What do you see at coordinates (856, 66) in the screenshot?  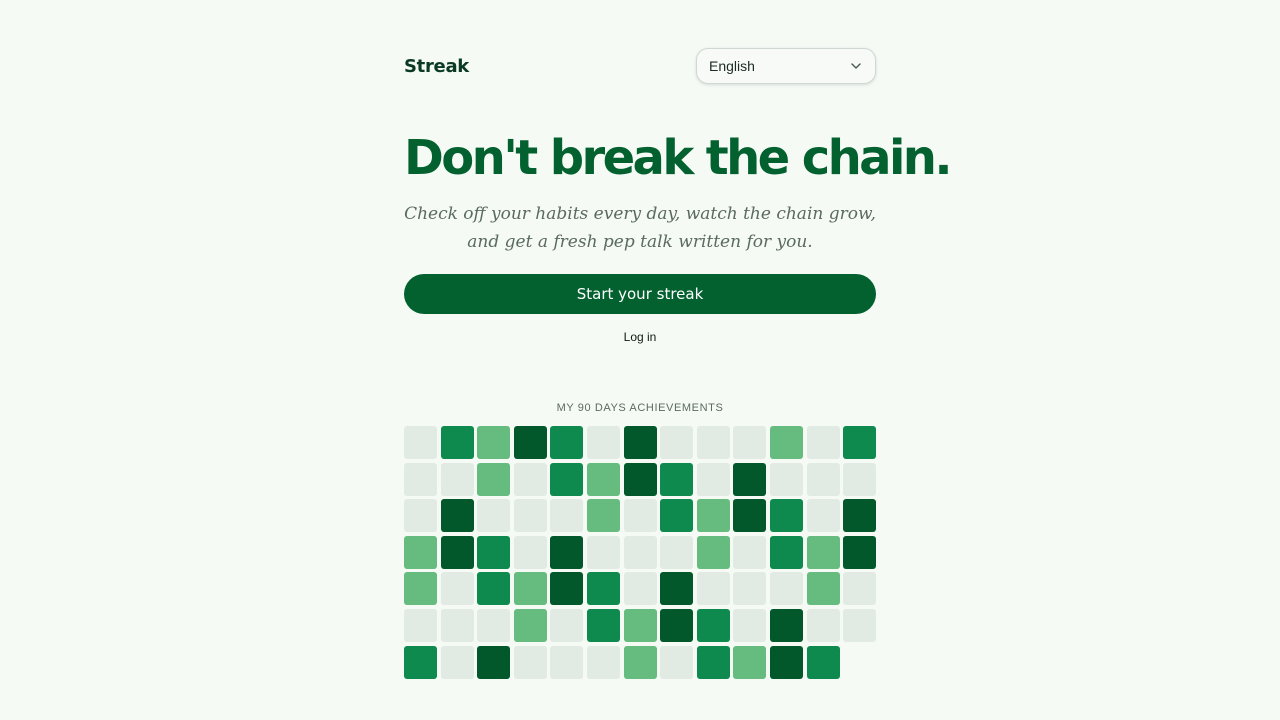 I see `chevron-down-icon` at bounding box center [856, 66].